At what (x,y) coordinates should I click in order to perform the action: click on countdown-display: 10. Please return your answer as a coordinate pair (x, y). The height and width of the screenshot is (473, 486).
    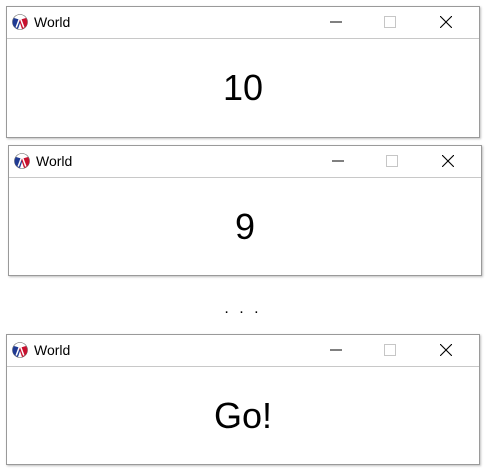
    Looking at the image, I should click on (243, 87).